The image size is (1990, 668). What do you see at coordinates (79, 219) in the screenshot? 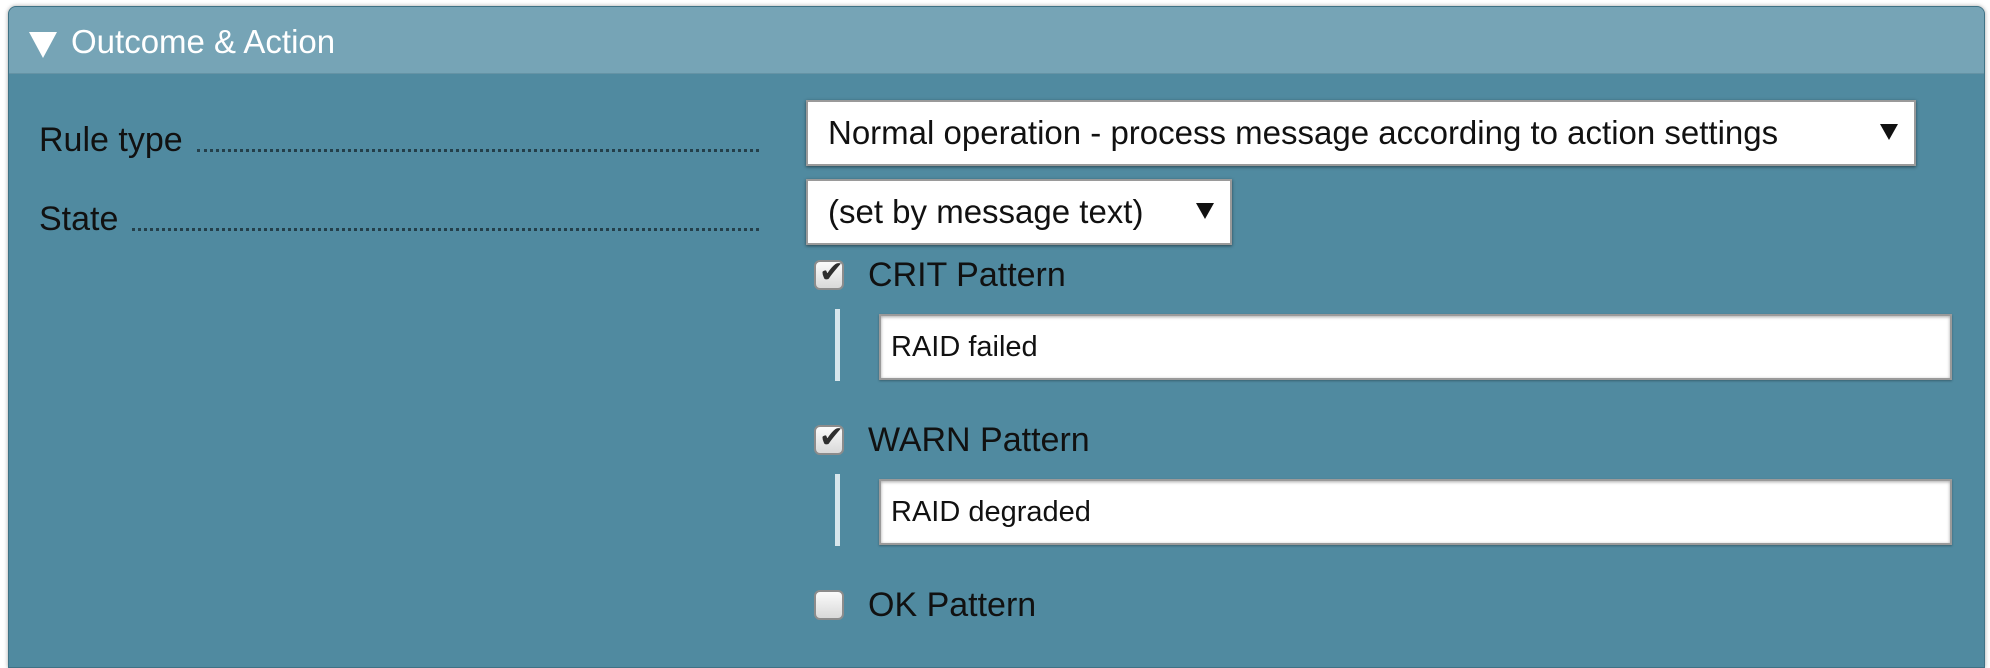
I see `state-label: State` at bounding box center [79, 219].